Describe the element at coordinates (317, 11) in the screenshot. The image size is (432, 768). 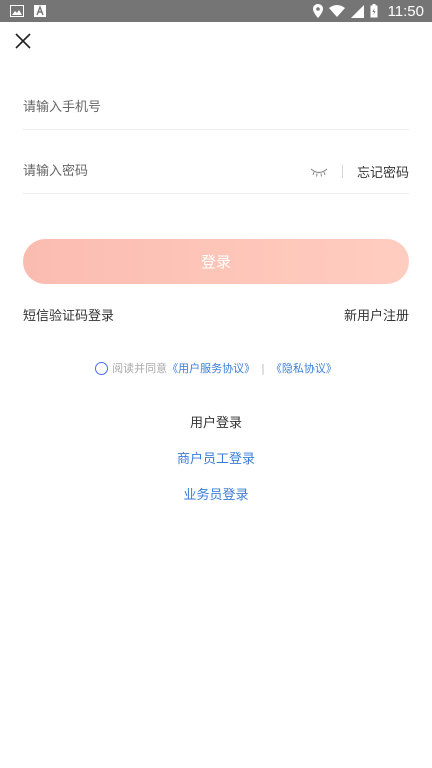
I see `location-icon` at that location.